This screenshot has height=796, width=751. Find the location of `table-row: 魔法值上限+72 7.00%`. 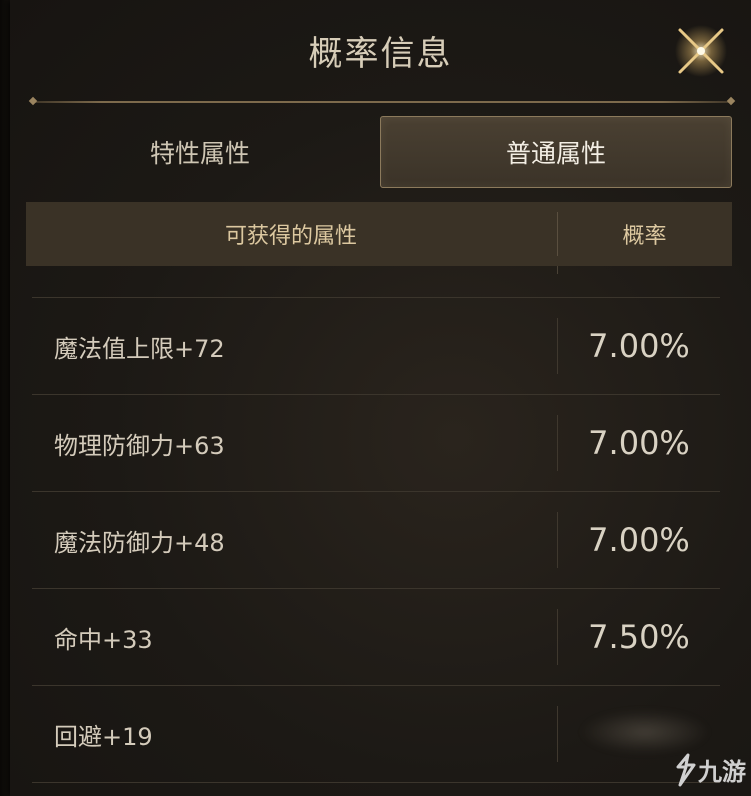

table-row: 魔法值上限+72 7.00% is located at coordinates (376, 345).